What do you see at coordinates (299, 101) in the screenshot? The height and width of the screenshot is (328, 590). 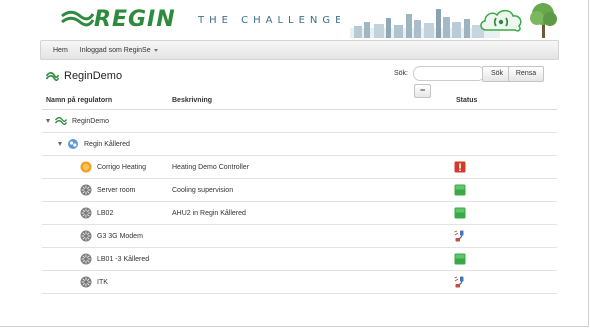 I see `table-header: Namn på regulatorn Beskrivning Status` at bounding box center [299, 101].